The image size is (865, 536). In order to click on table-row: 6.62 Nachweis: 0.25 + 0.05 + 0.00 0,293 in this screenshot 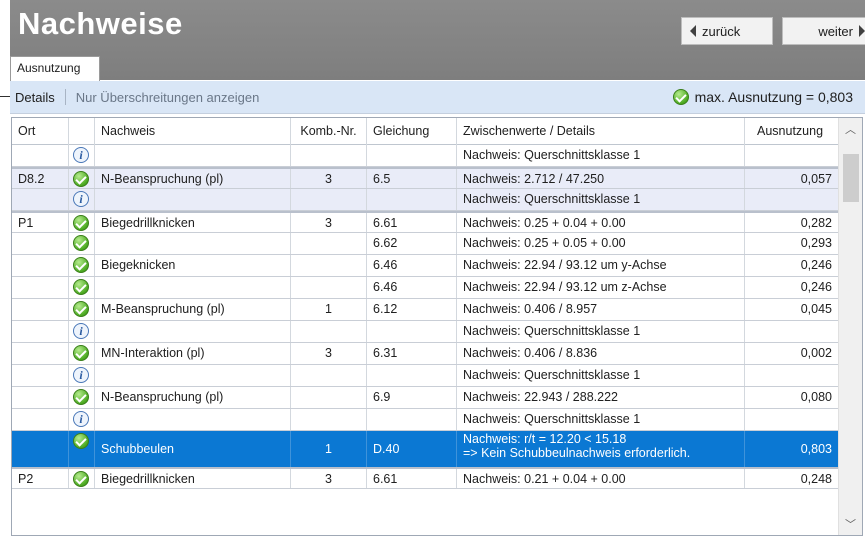, I will do `click(425, 244)`.